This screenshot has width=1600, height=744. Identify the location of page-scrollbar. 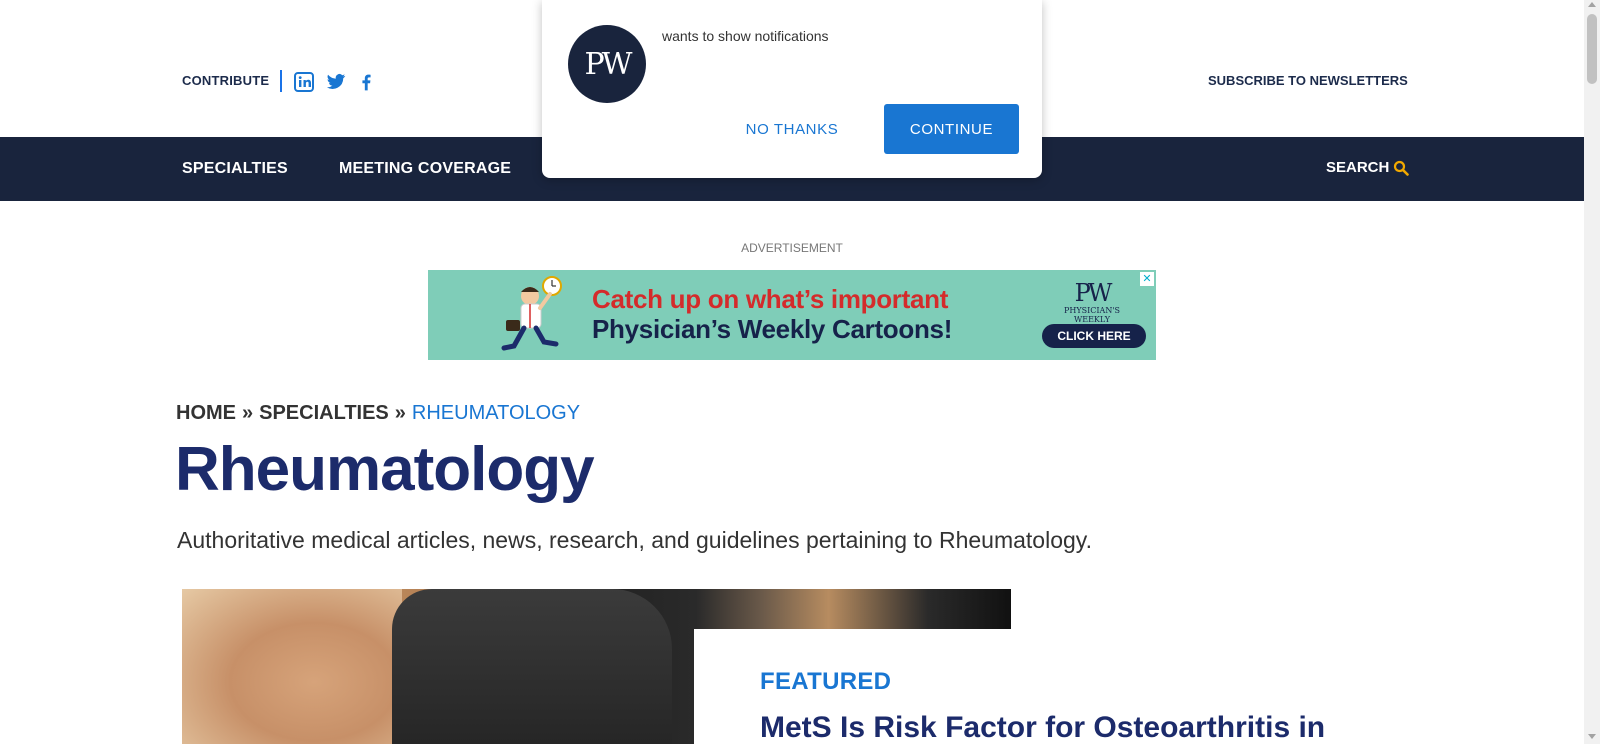
(1592, 372).